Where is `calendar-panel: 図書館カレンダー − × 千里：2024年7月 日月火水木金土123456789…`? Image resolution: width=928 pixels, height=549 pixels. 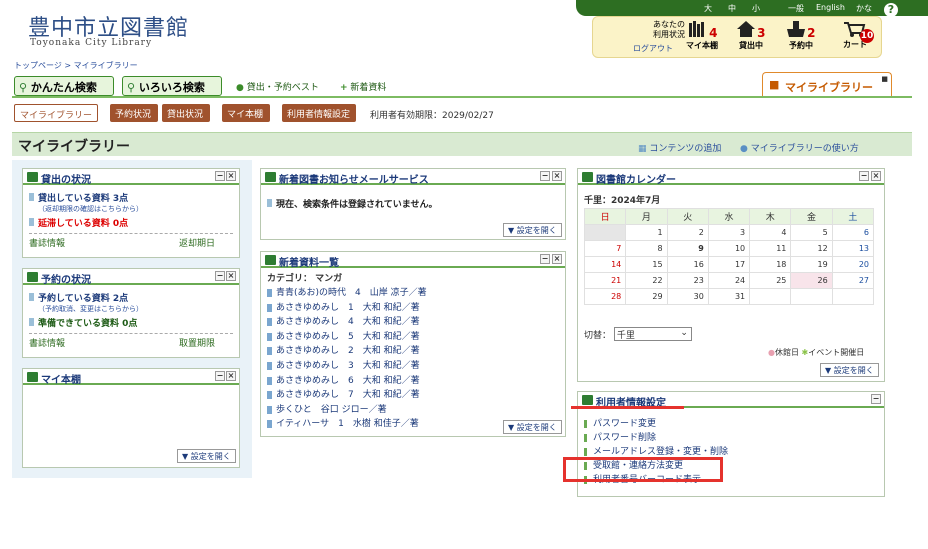 calendar-panel: 図書館カレンダー − × 千里：2024年7月 日月火水木金土123456789… is located at coordinates (731, 275).